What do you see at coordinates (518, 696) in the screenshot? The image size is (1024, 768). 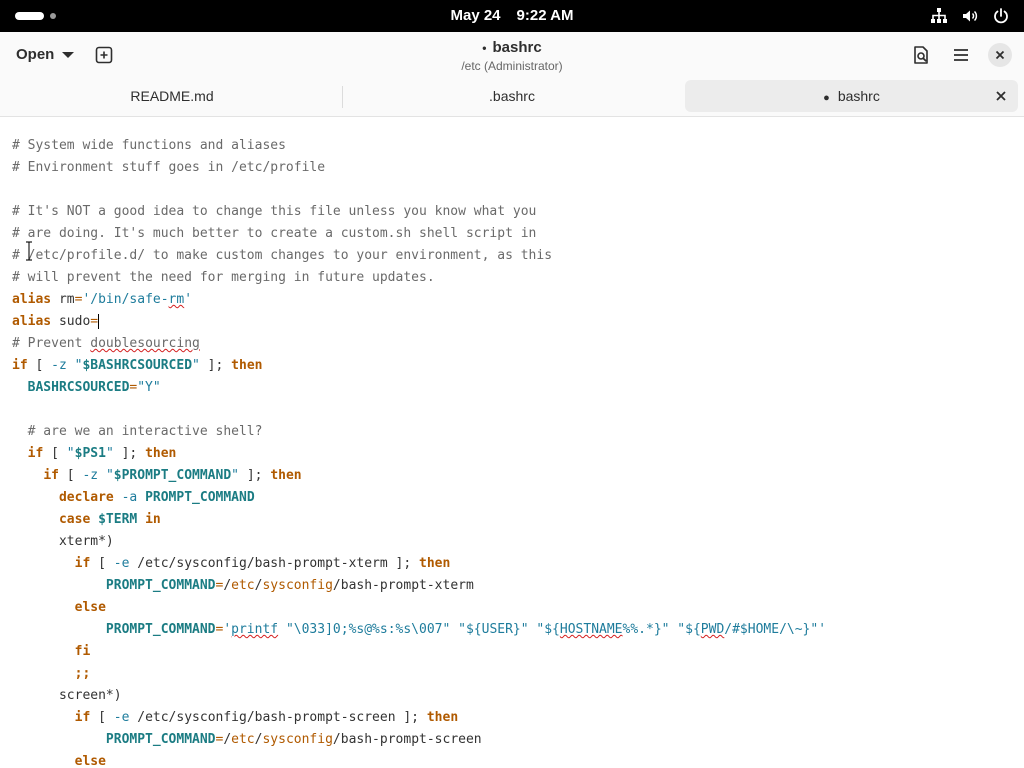 I see `code-line: screen*)` at bounding box center [518, 696].